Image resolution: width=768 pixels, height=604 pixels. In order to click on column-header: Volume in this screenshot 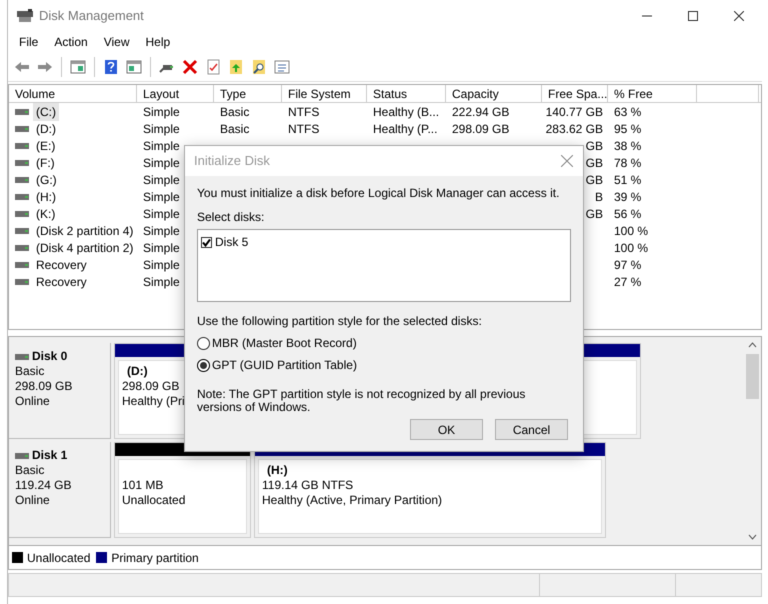, I will do `click(73, 93)`.